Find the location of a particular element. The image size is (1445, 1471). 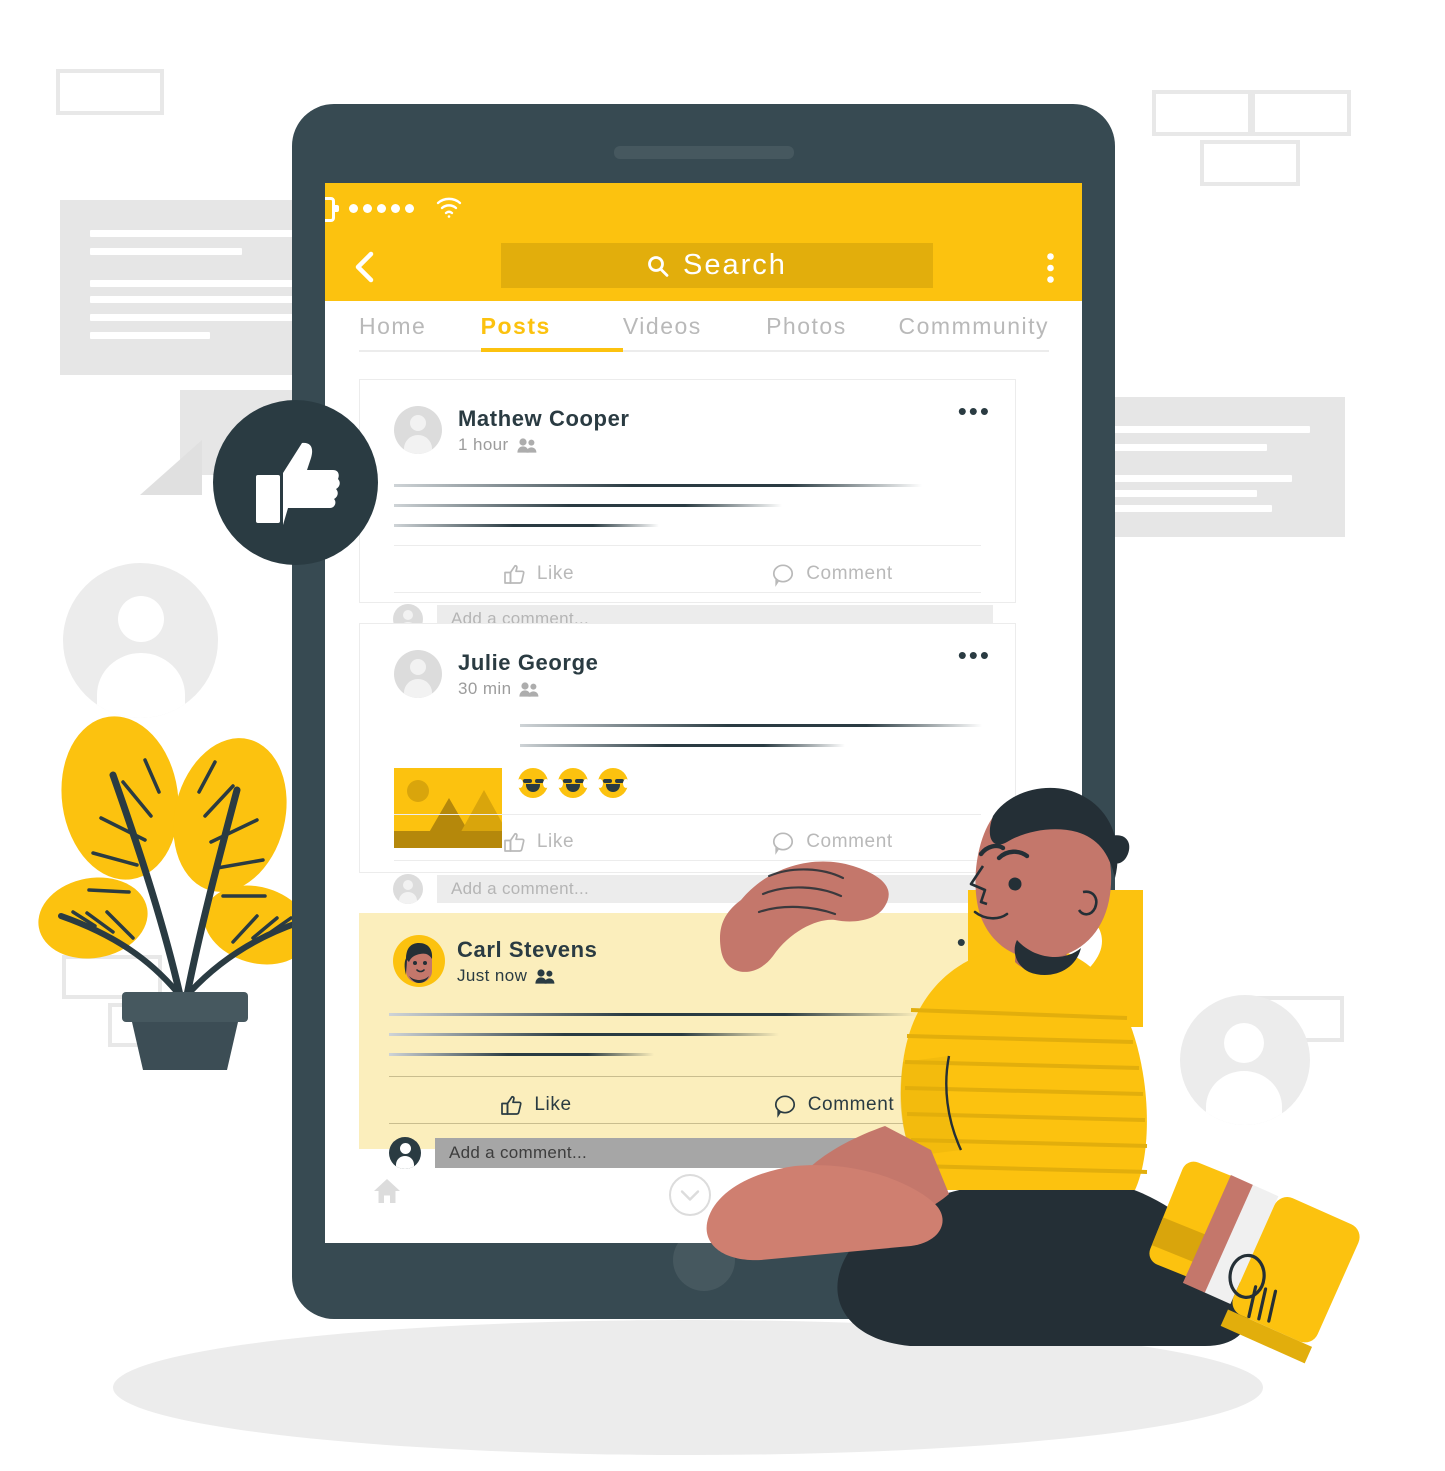

app-bar: Search is located at coordinates (703, 266).